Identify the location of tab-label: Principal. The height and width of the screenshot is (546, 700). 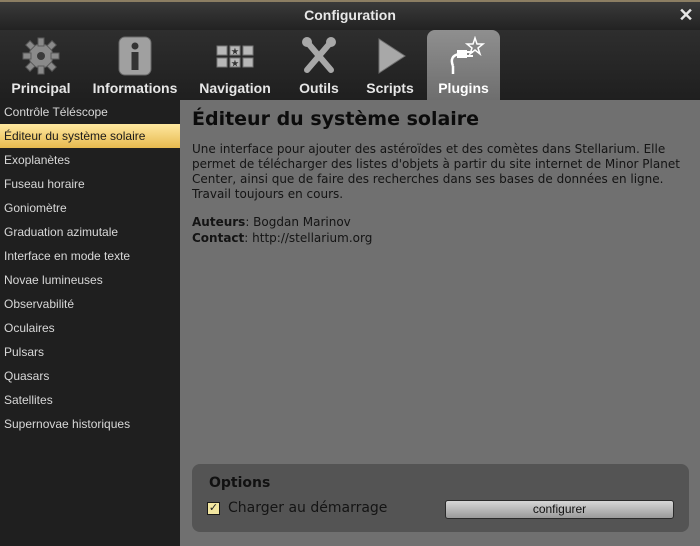
(41, 88).